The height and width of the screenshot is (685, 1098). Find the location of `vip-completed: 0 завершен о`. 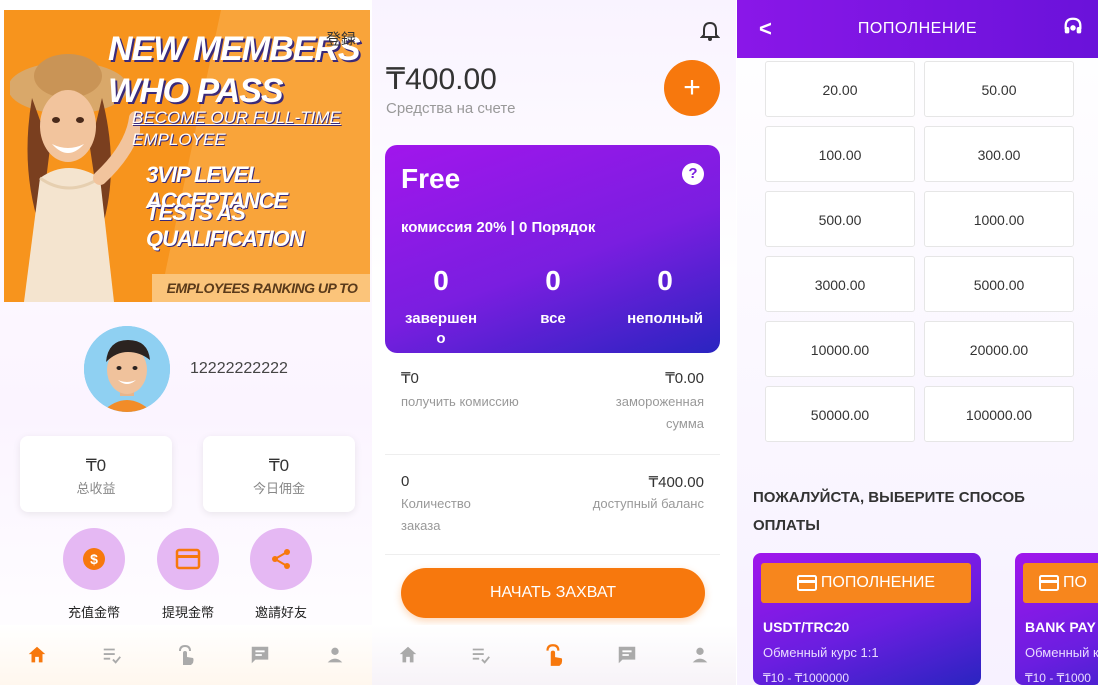

vip-completed: 0 завершен о is located at coordinates (441, 307).